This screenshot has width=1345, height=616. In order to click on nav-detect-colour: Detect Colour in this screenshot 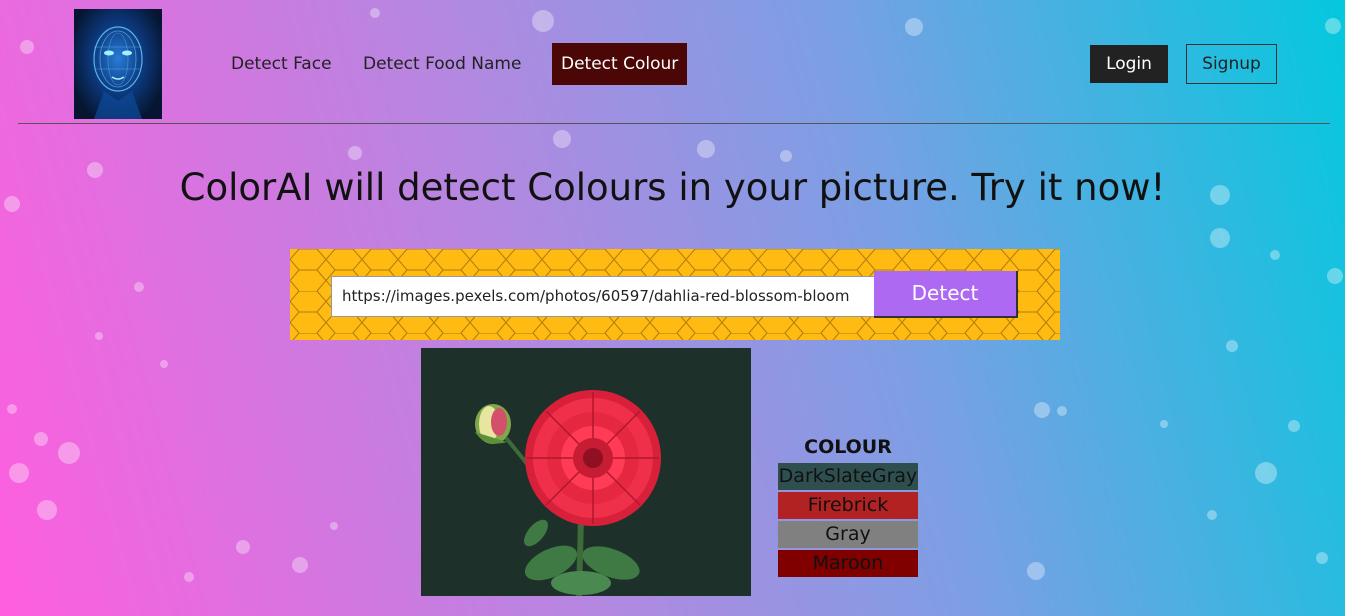, I will do `click(620, 64)`.